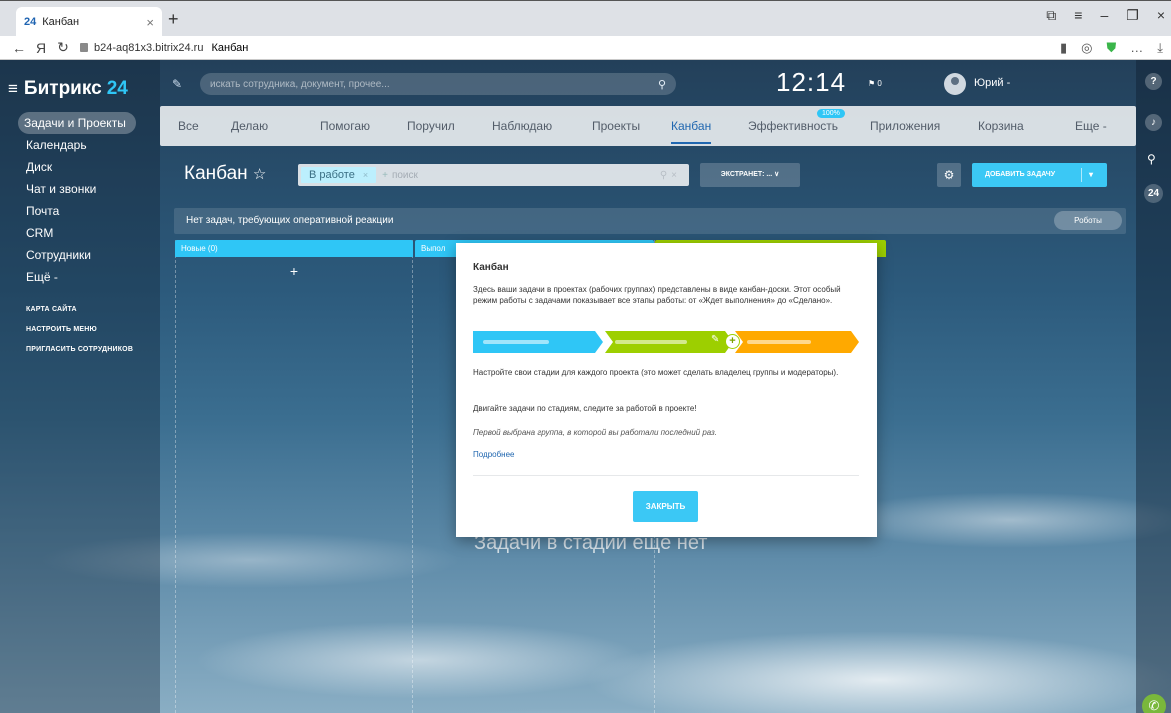  Describe the element at coordinates (691, 131) in the screenshot. I see `tab-kanban: Канбан` at that location.